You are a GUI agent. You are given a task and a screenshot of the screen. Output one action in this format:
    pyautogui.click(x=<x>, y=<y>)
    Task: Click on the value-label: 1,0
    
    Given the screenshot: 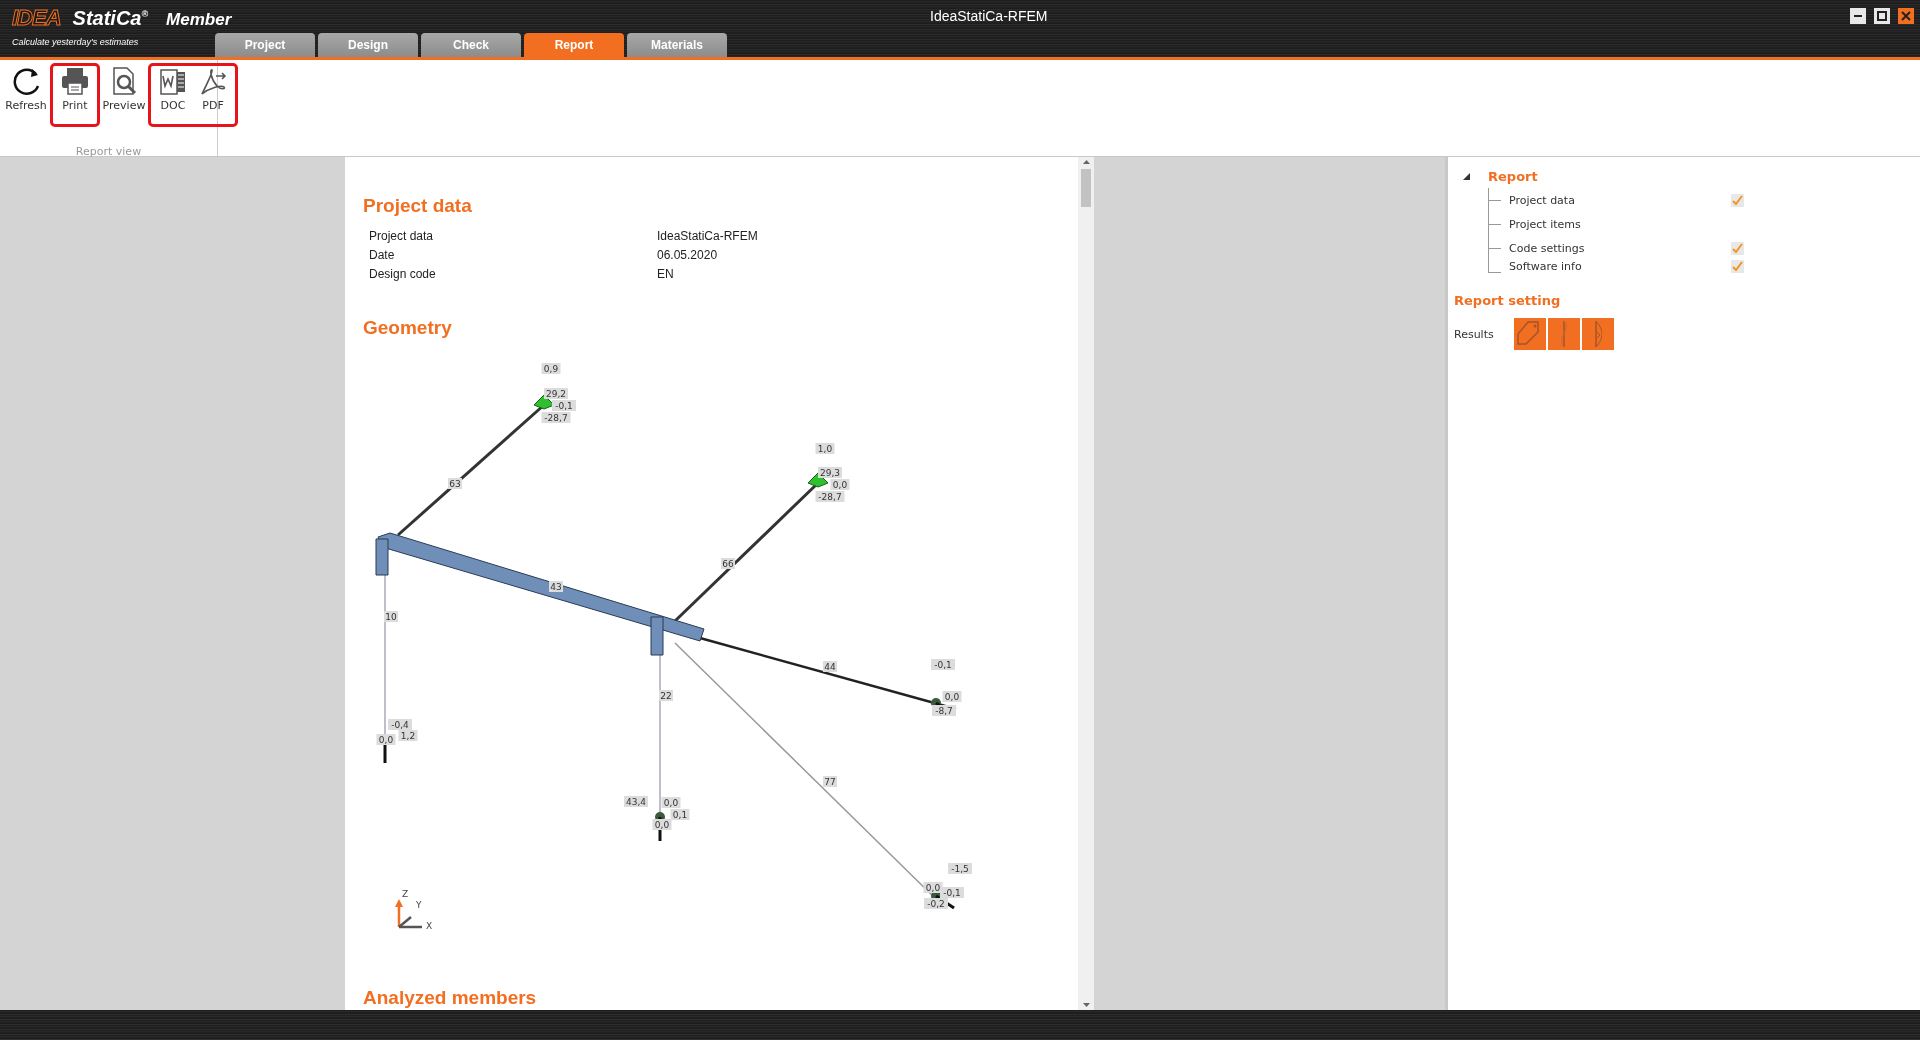 What is the action you would take?
    pyautogui.click(x=825, y=448)
    